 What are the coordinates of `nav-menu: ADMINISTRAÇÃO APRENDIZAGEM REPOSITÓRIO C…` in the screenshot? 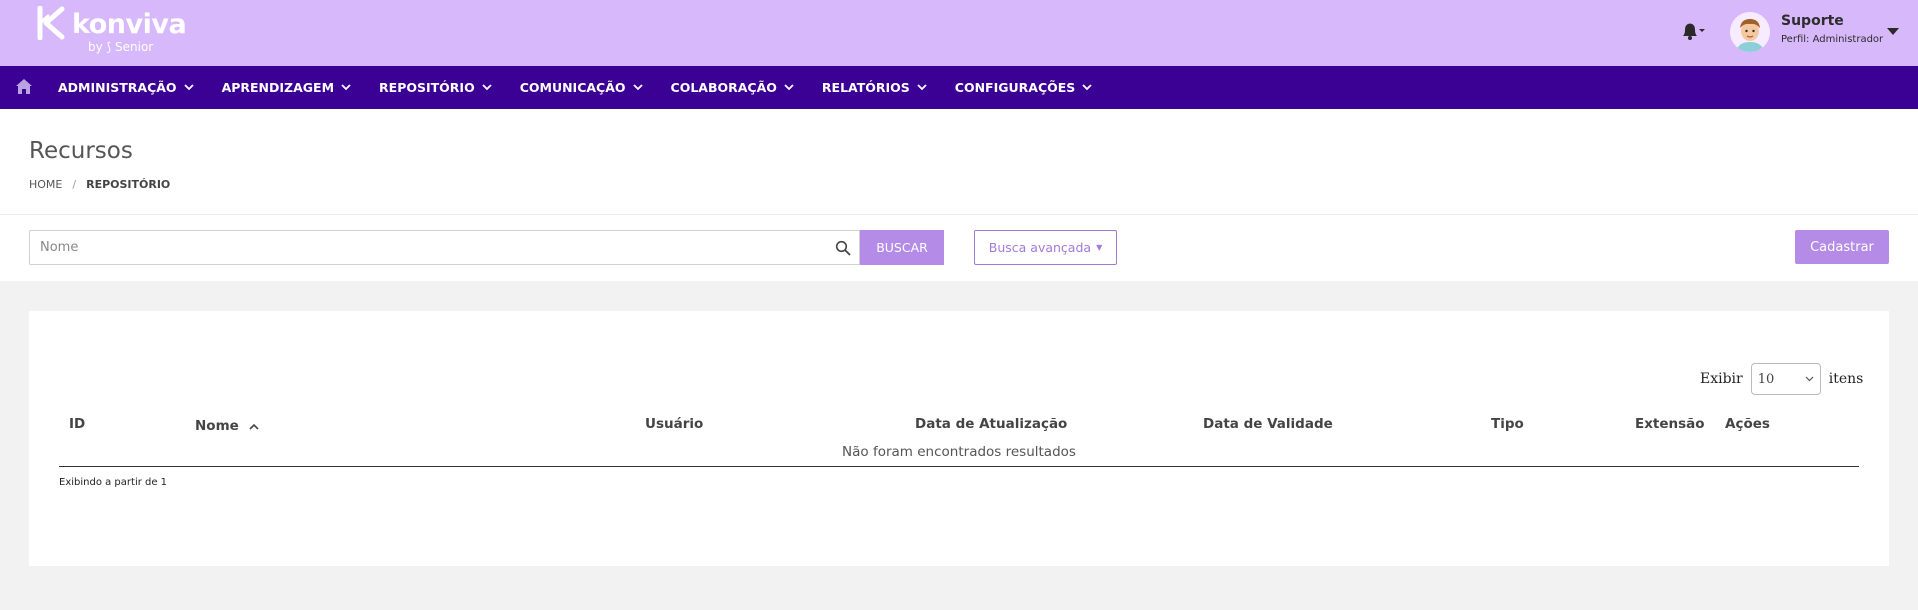 It's located at (589, 87).